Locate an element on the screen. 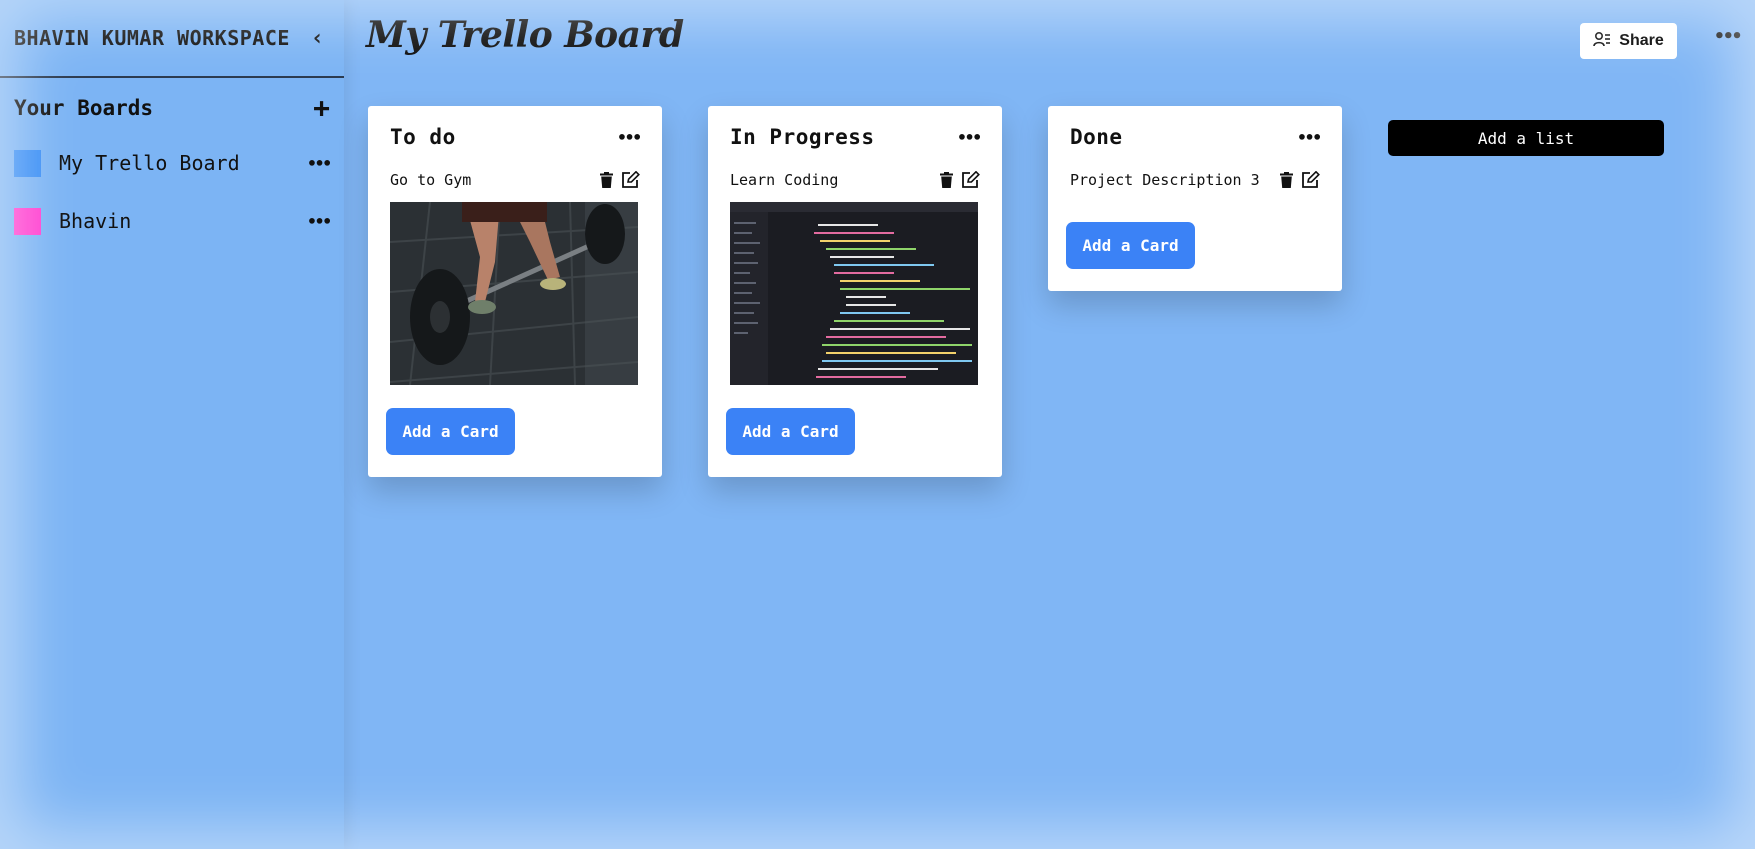 The width and height of the screenshot is (1755, 849). page-title: My Trello Board is located at coordinates (525, 35).